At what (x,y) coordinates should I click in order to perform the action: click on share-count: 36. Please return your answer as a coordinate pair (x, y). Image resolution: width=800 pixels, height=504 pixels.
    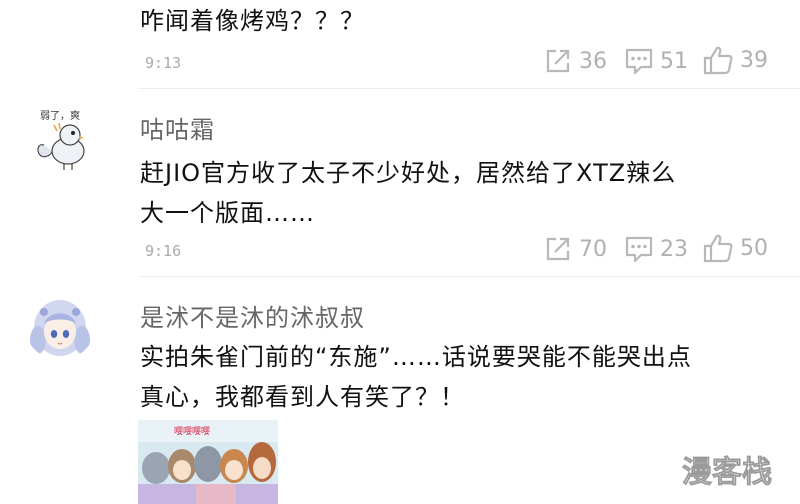
    Looking at the image, I should click on (593, 61).